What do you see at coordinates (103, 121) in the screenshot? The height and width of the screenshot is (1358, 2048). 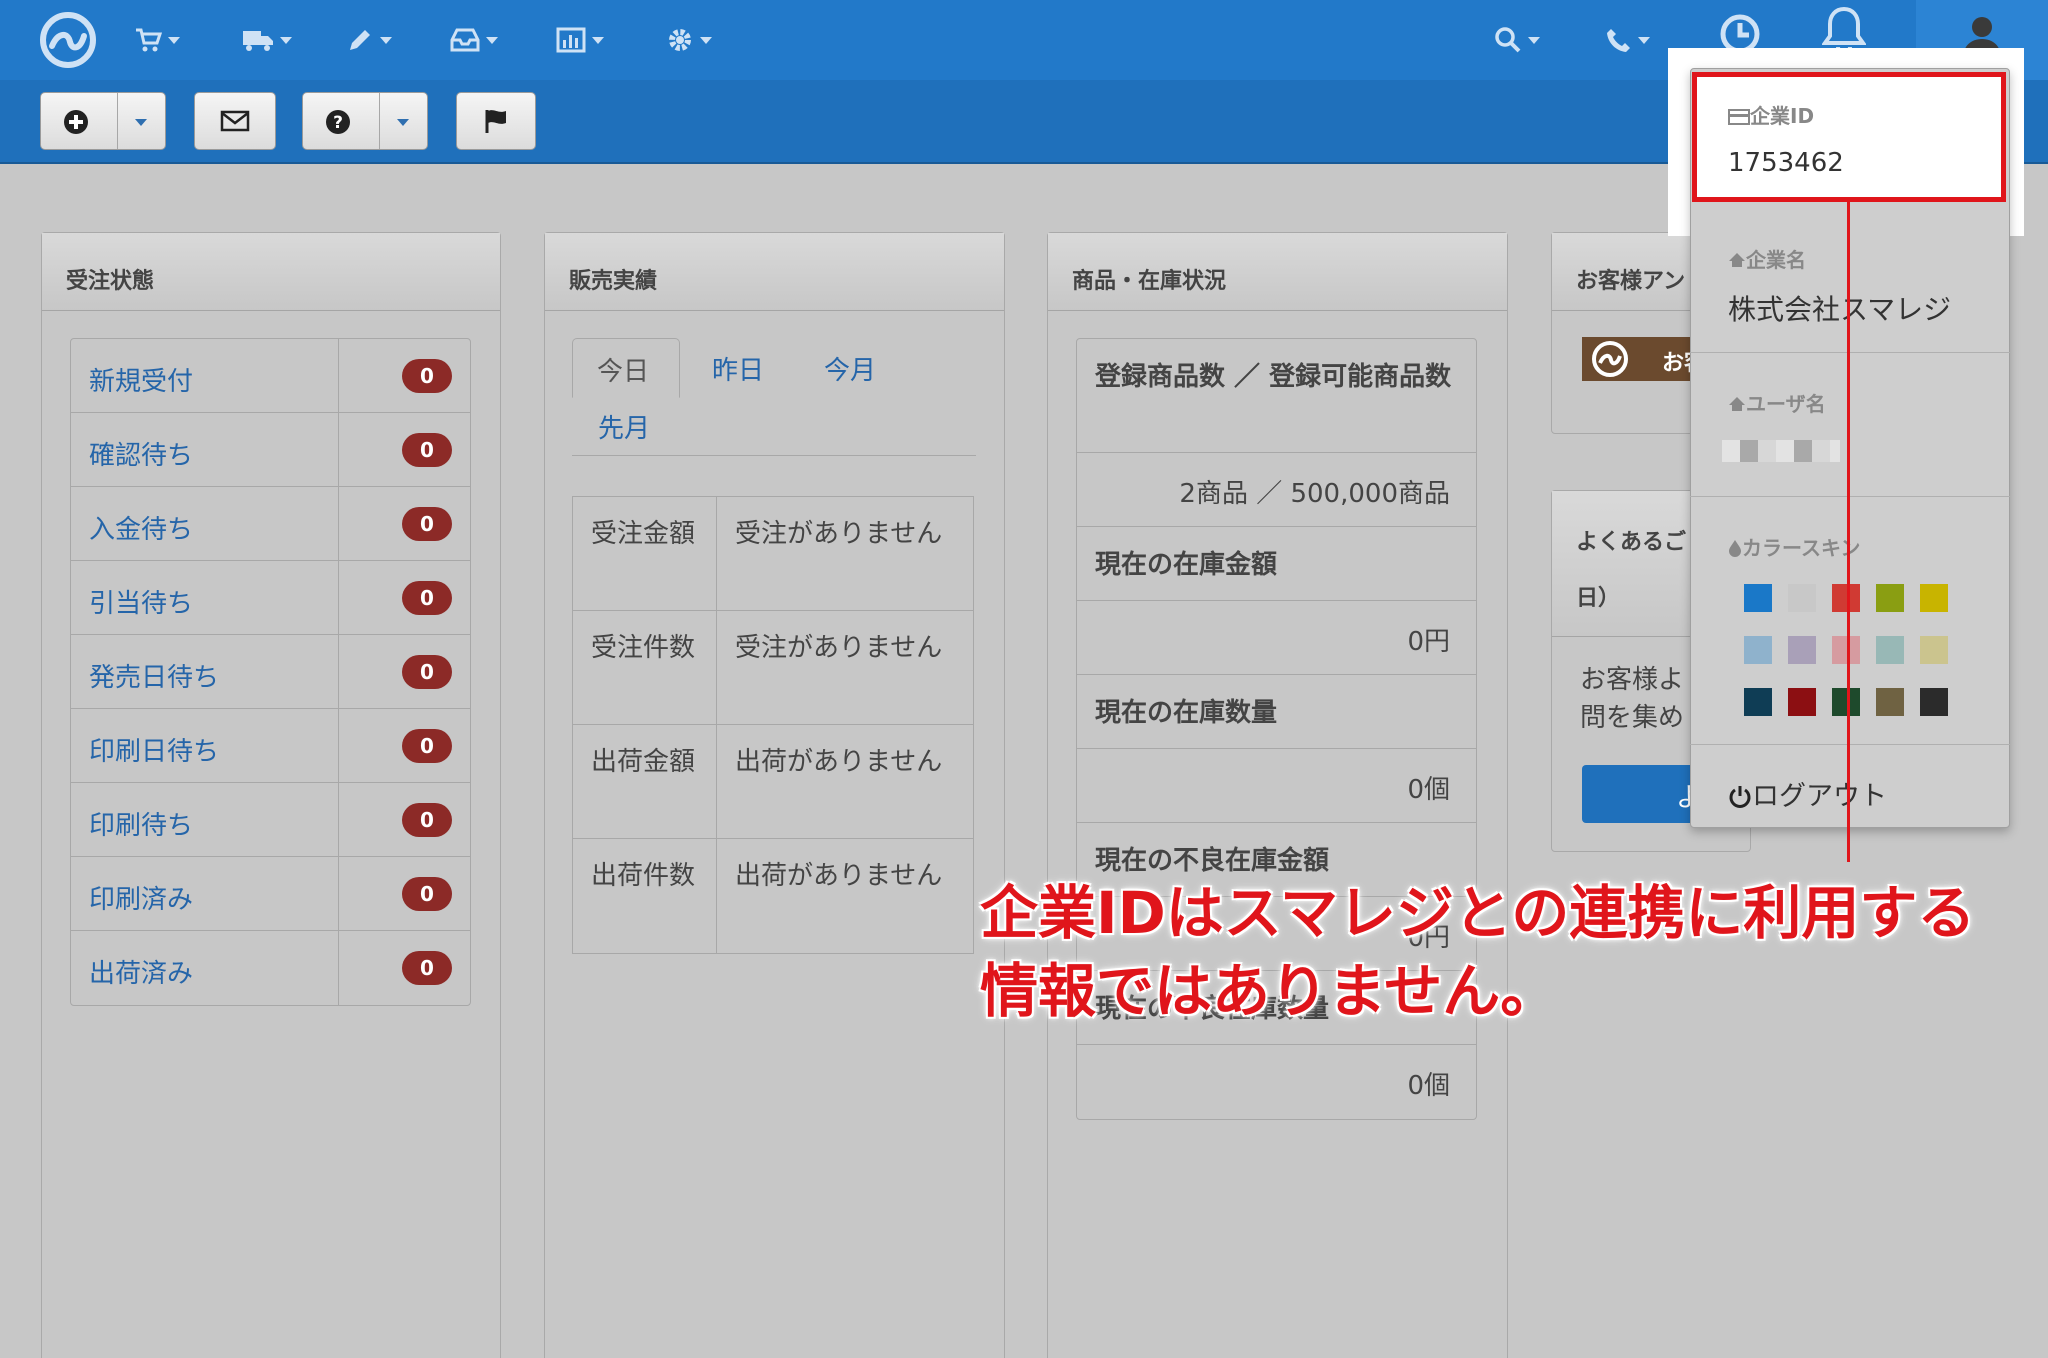 I see `add-button` at bounding box center [103, 121].